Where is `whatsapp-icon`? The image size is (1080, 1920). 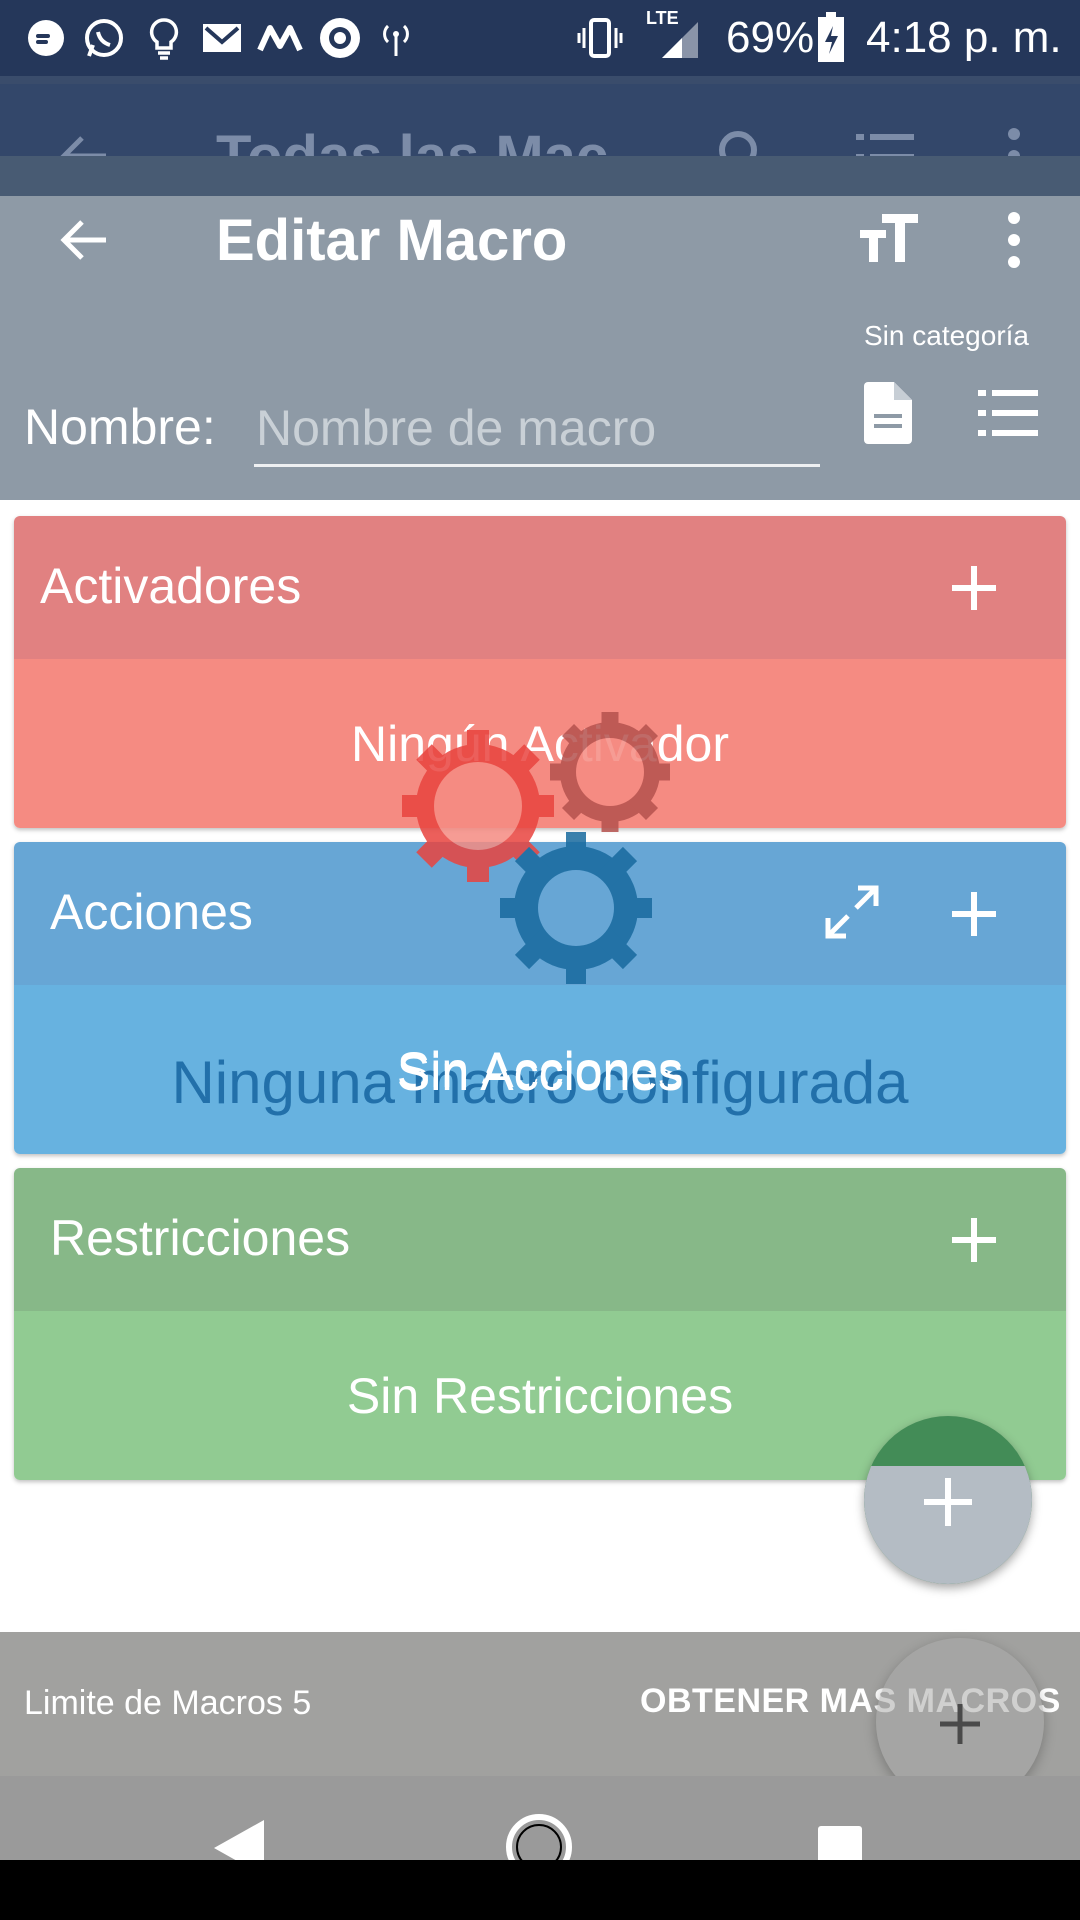
whatsapp-icon is located at coordinates (104, 38).